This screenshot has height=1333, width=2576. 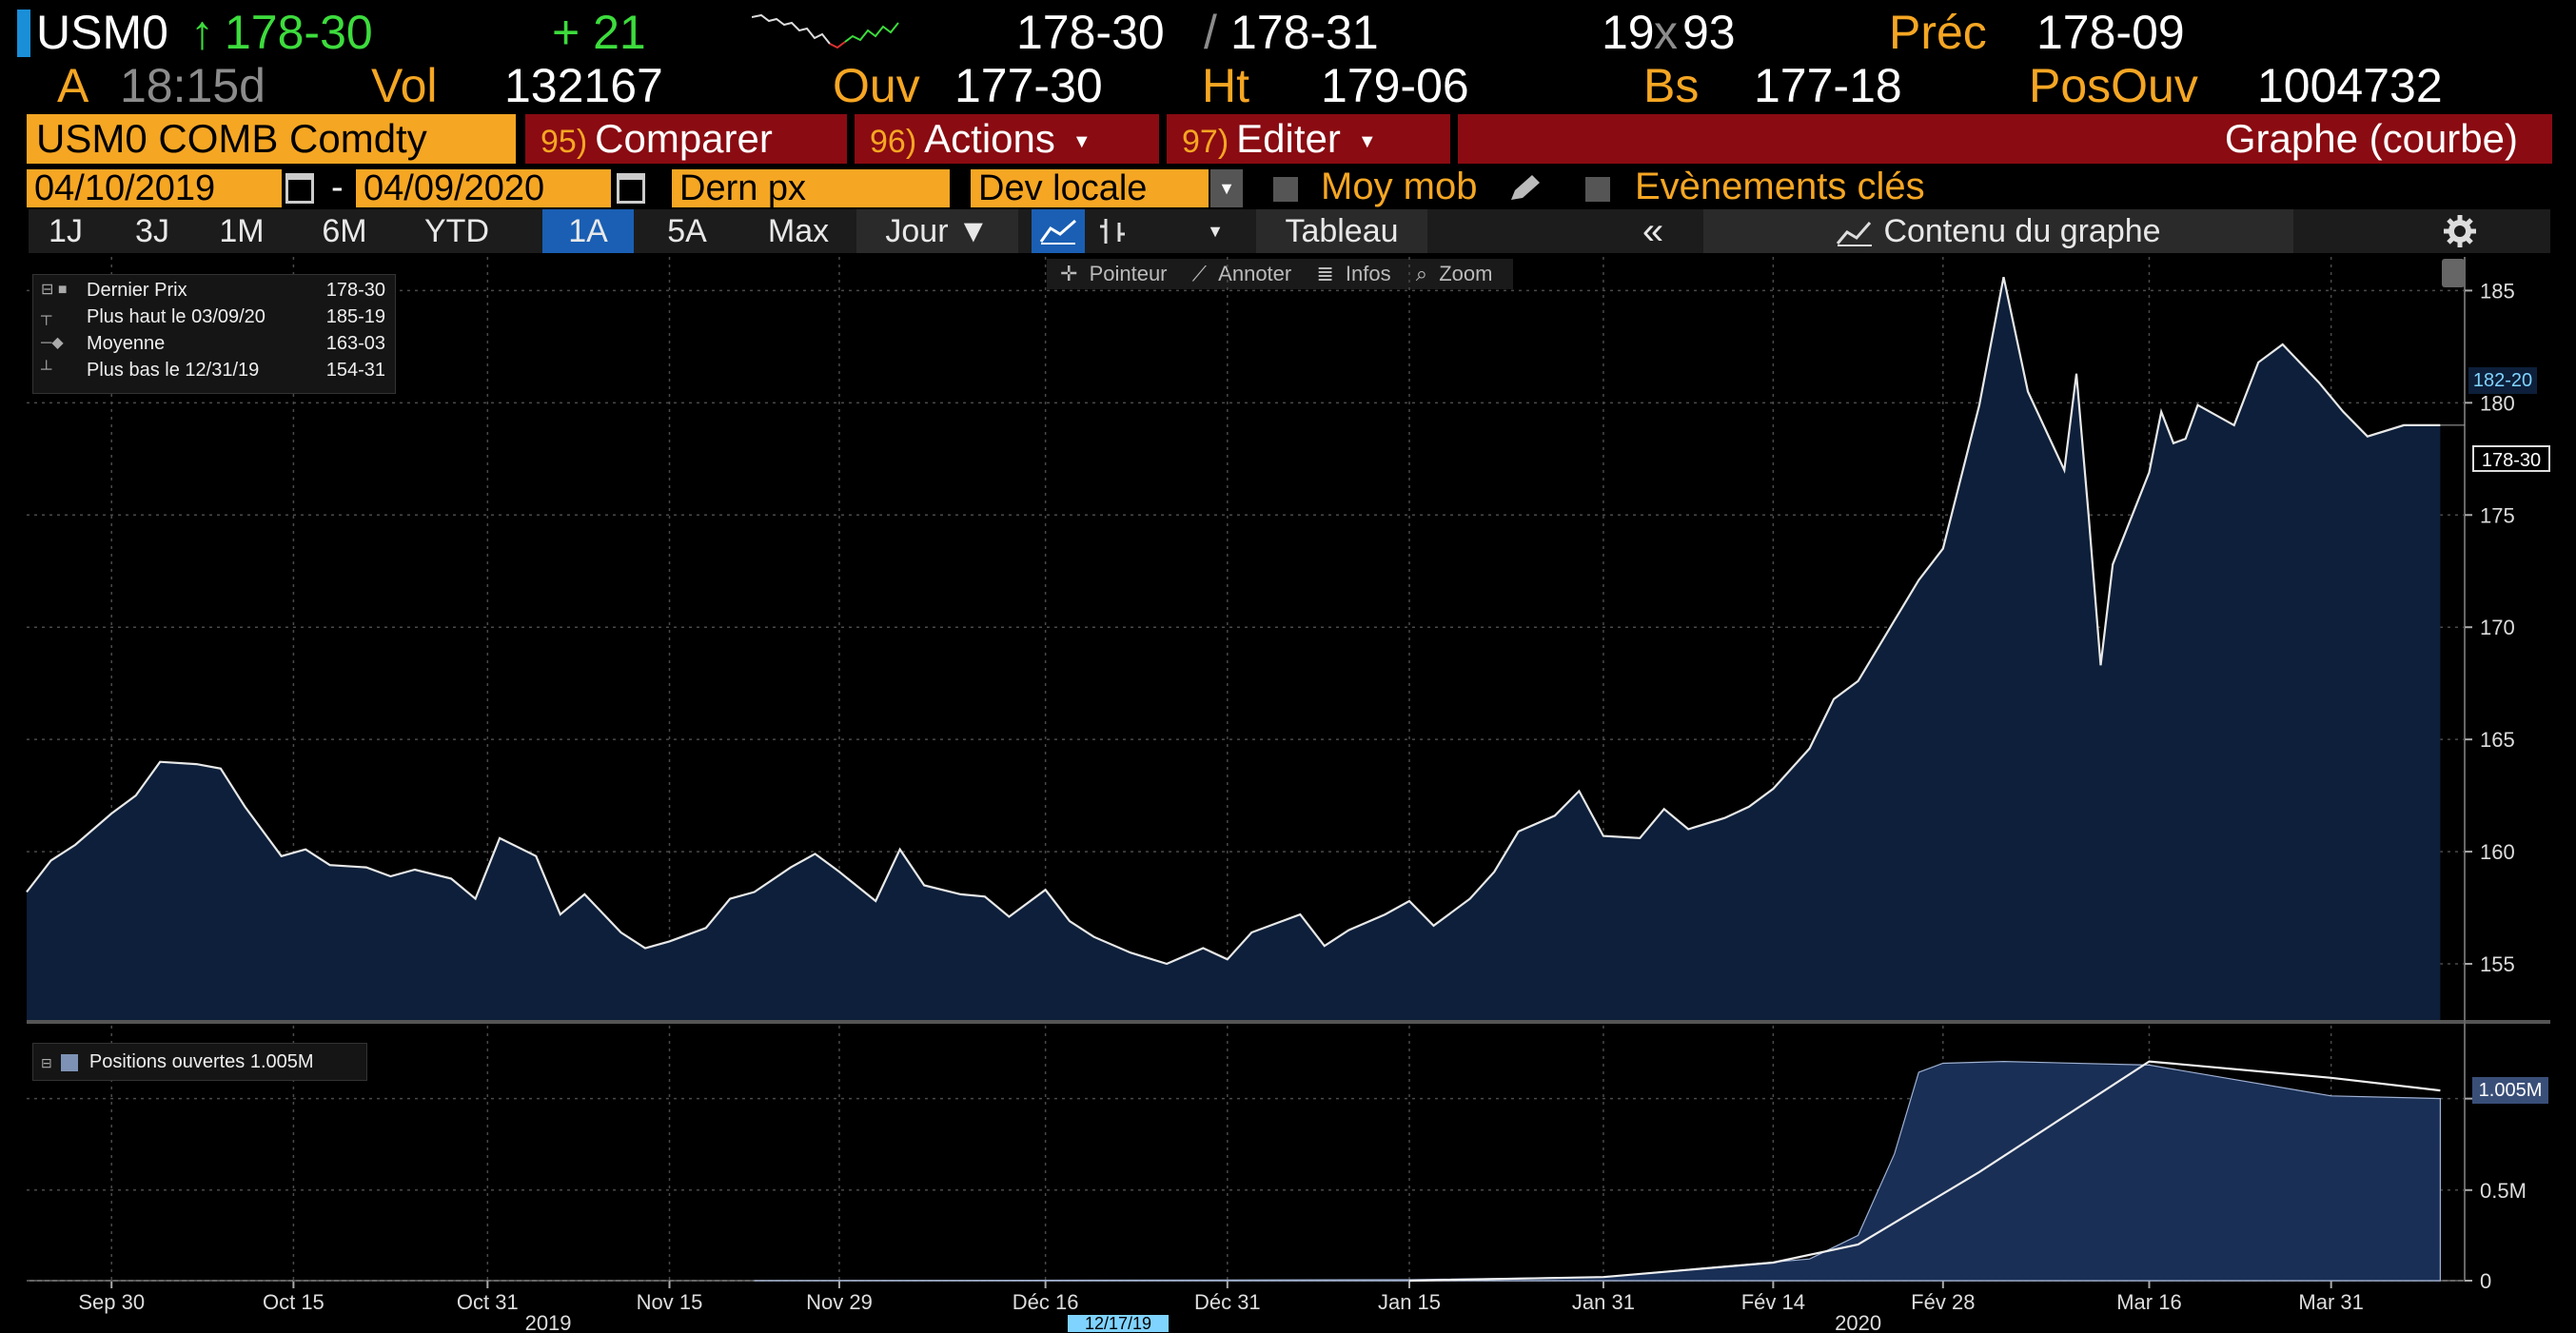 I want to click on gear-icon, so click(x=2460, y=231).